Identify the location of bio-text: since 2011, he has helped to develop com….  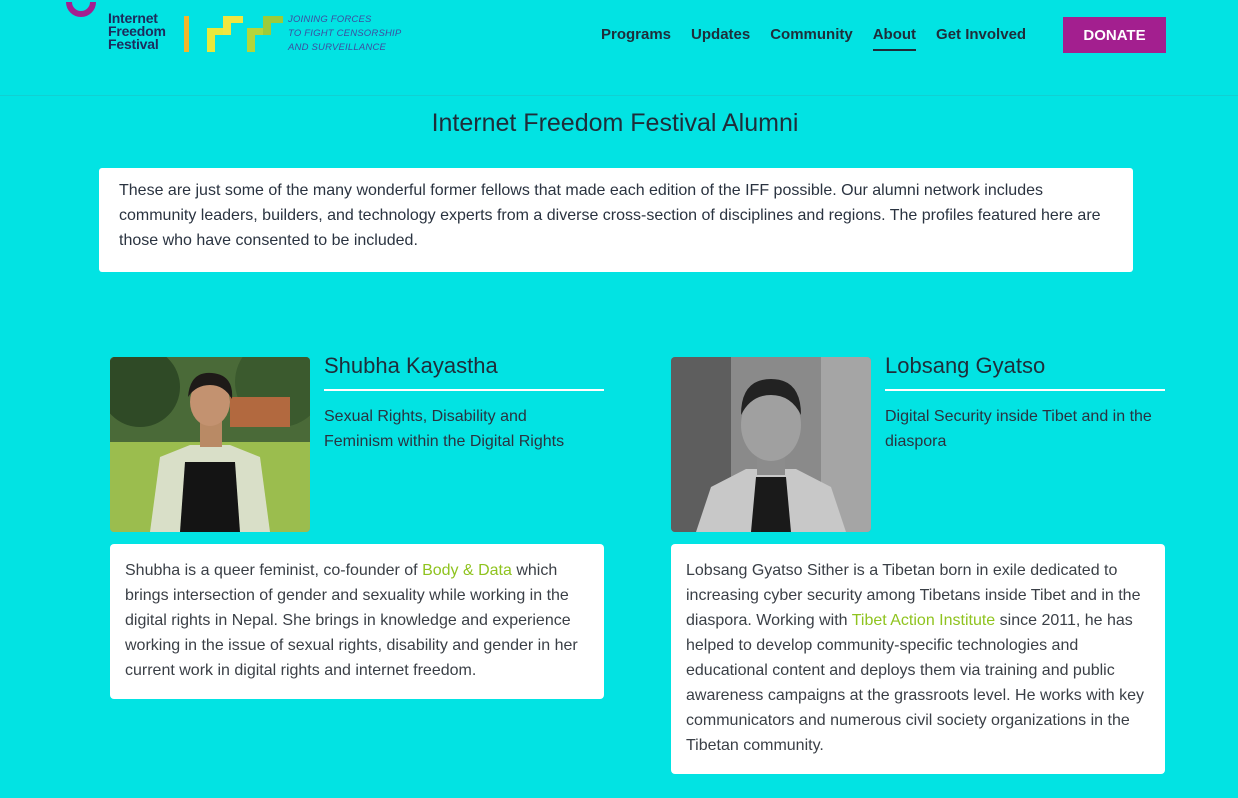
(915, 683).